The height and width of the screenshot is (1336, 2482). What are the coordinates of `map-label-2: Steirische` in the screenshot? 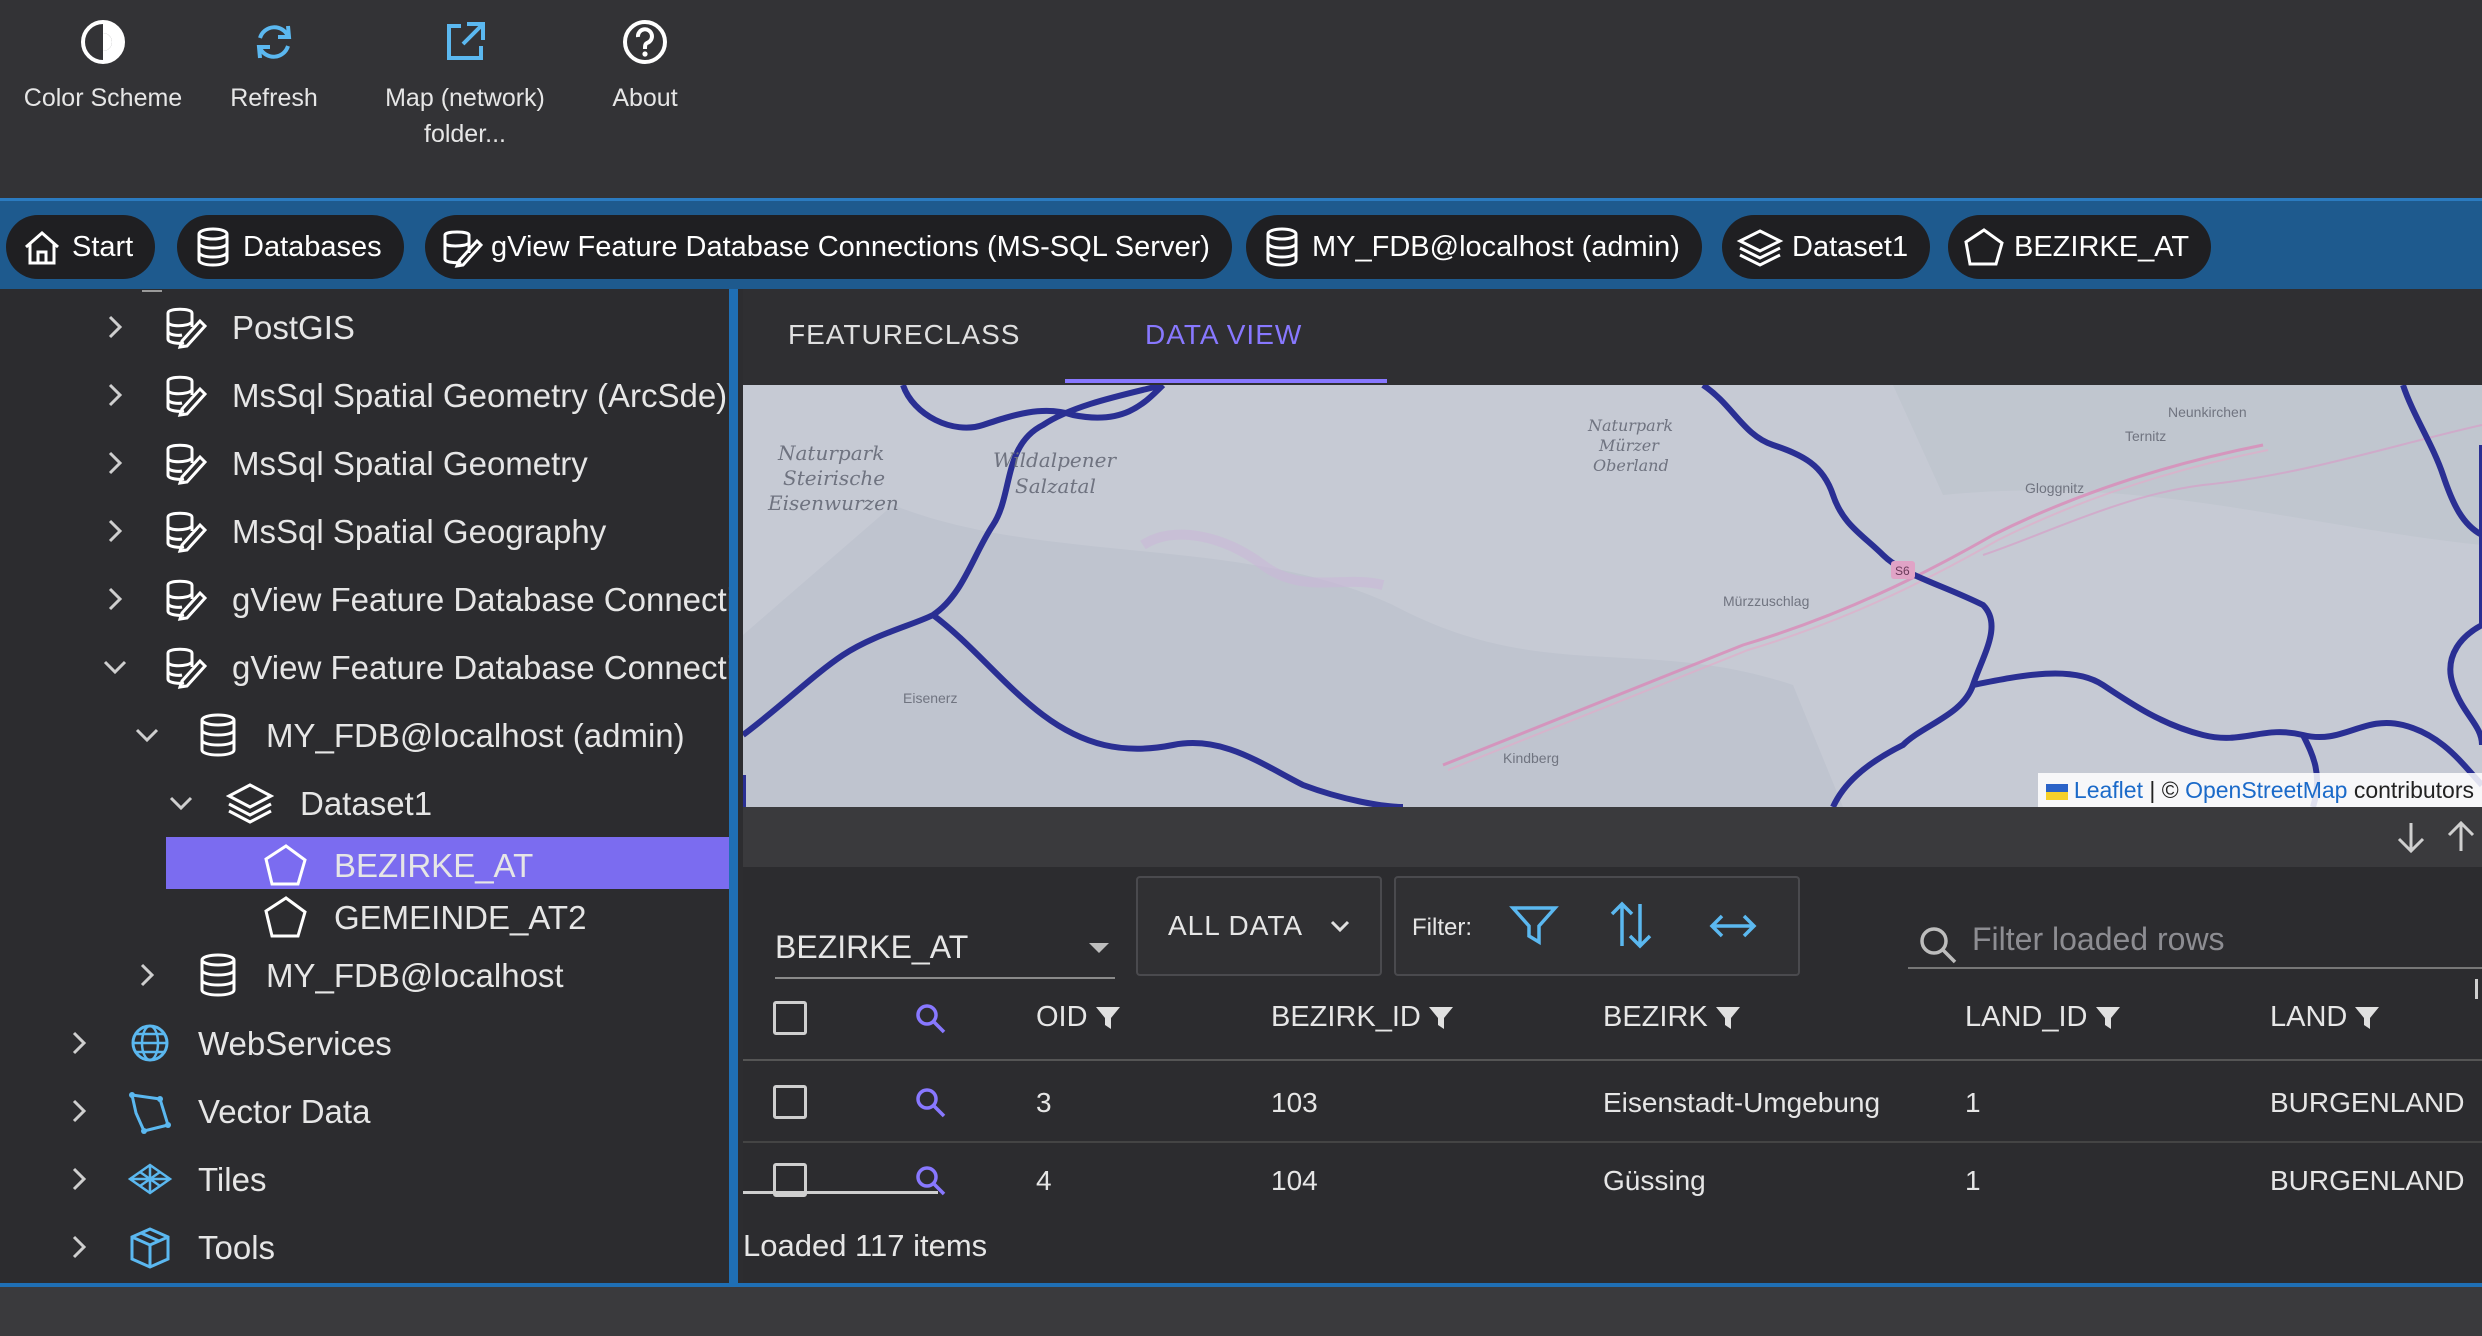 It's located at (834, 478).